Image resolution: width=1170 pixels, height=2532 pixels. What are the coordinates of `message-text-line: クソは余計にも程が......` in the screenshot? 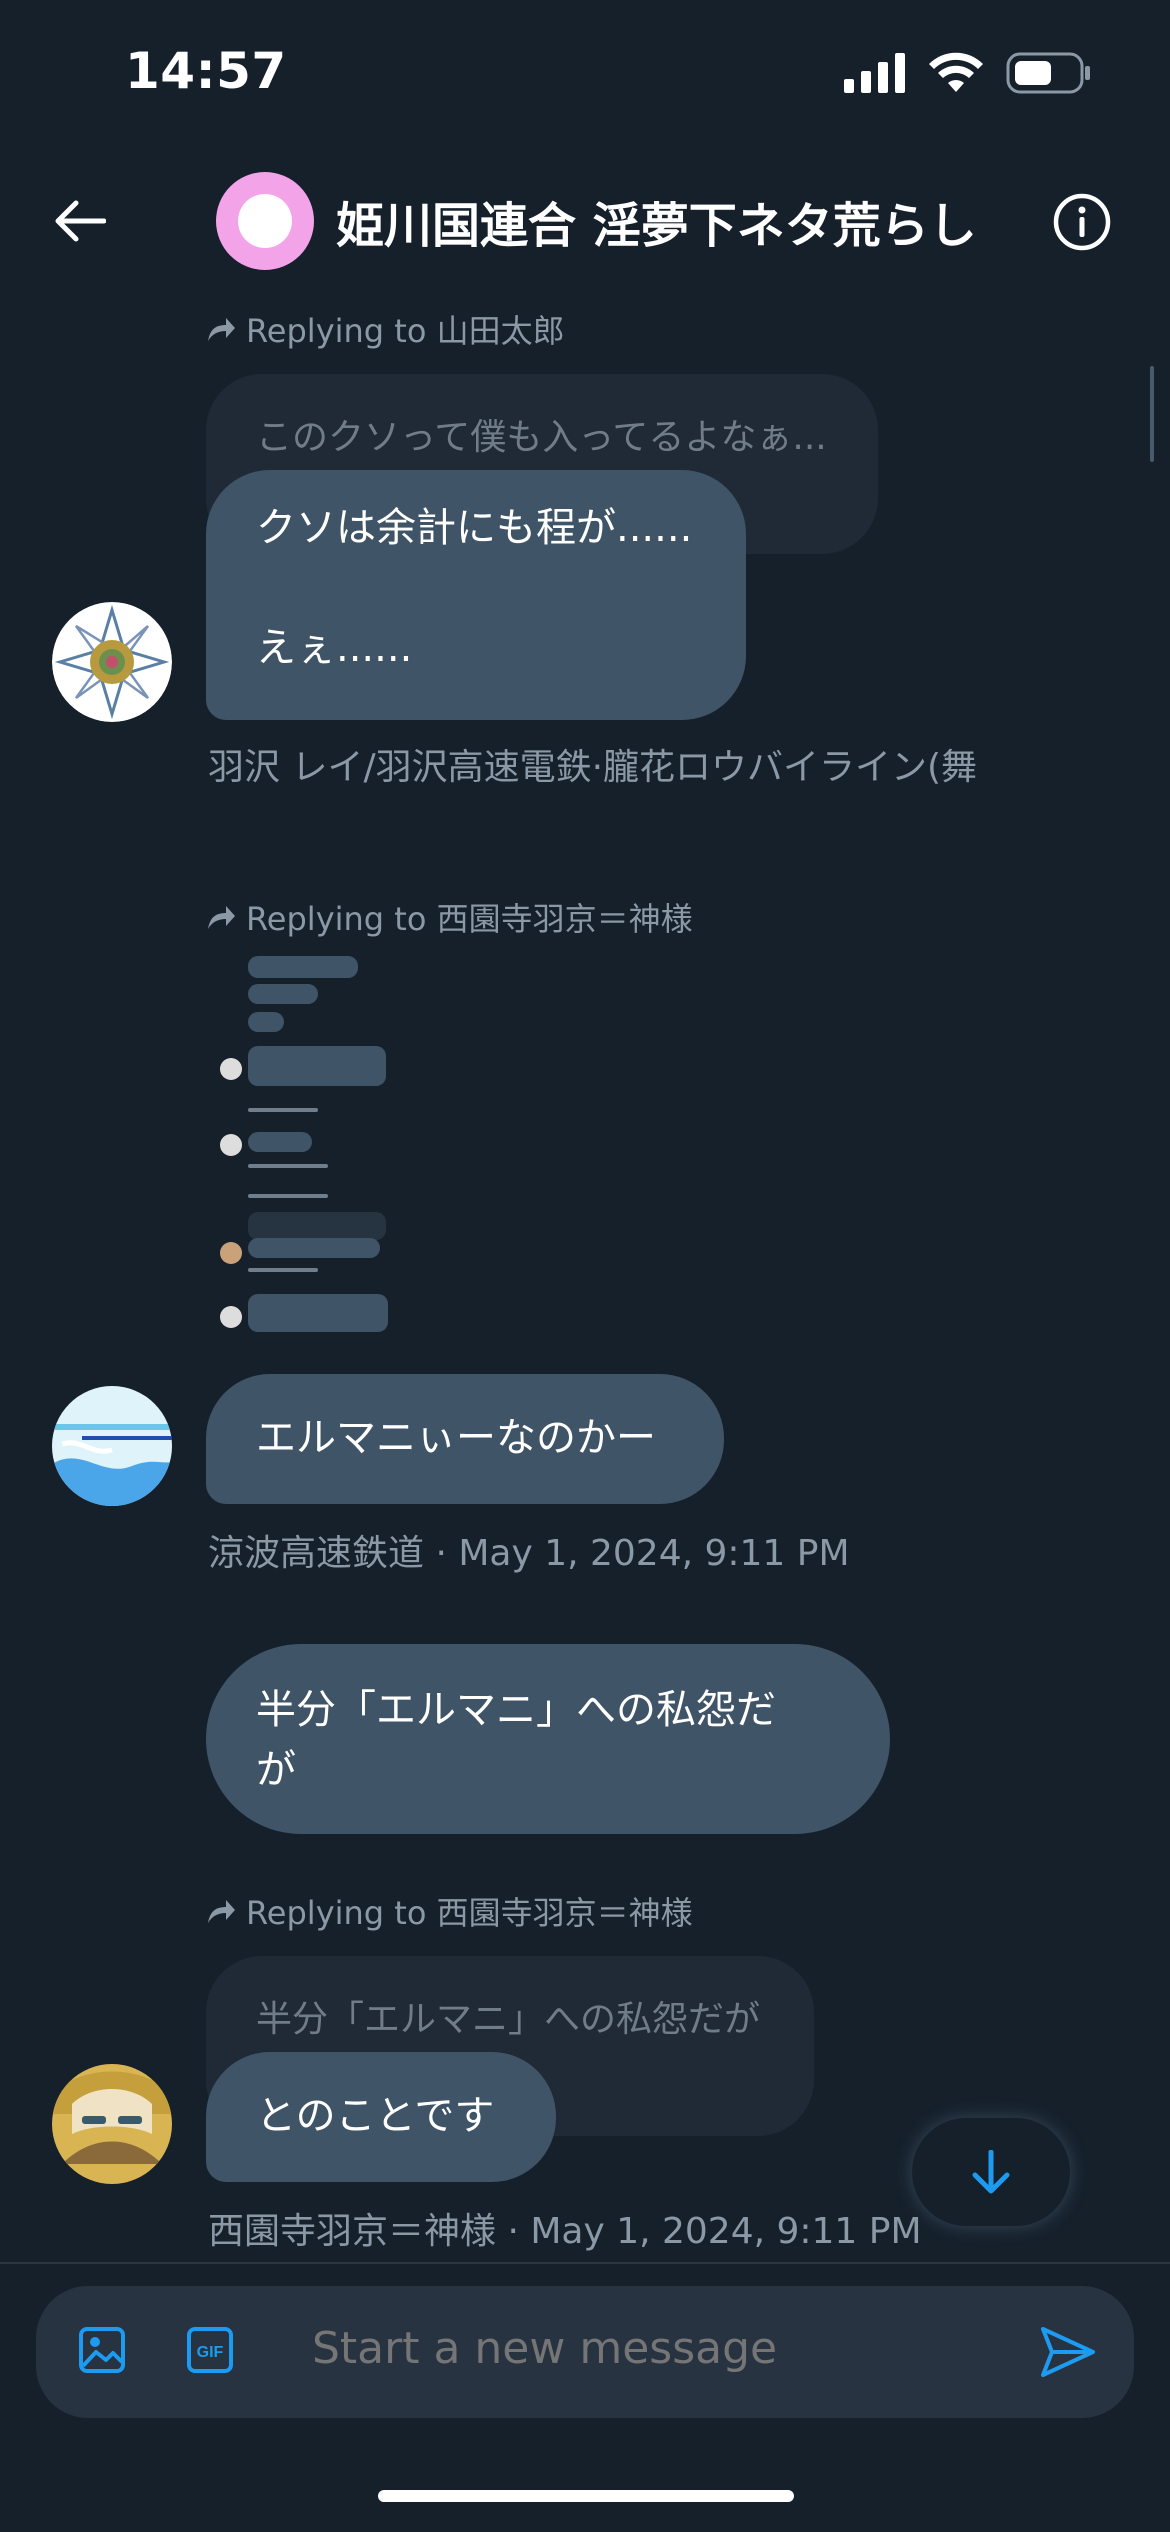 It's located at (474, 528).